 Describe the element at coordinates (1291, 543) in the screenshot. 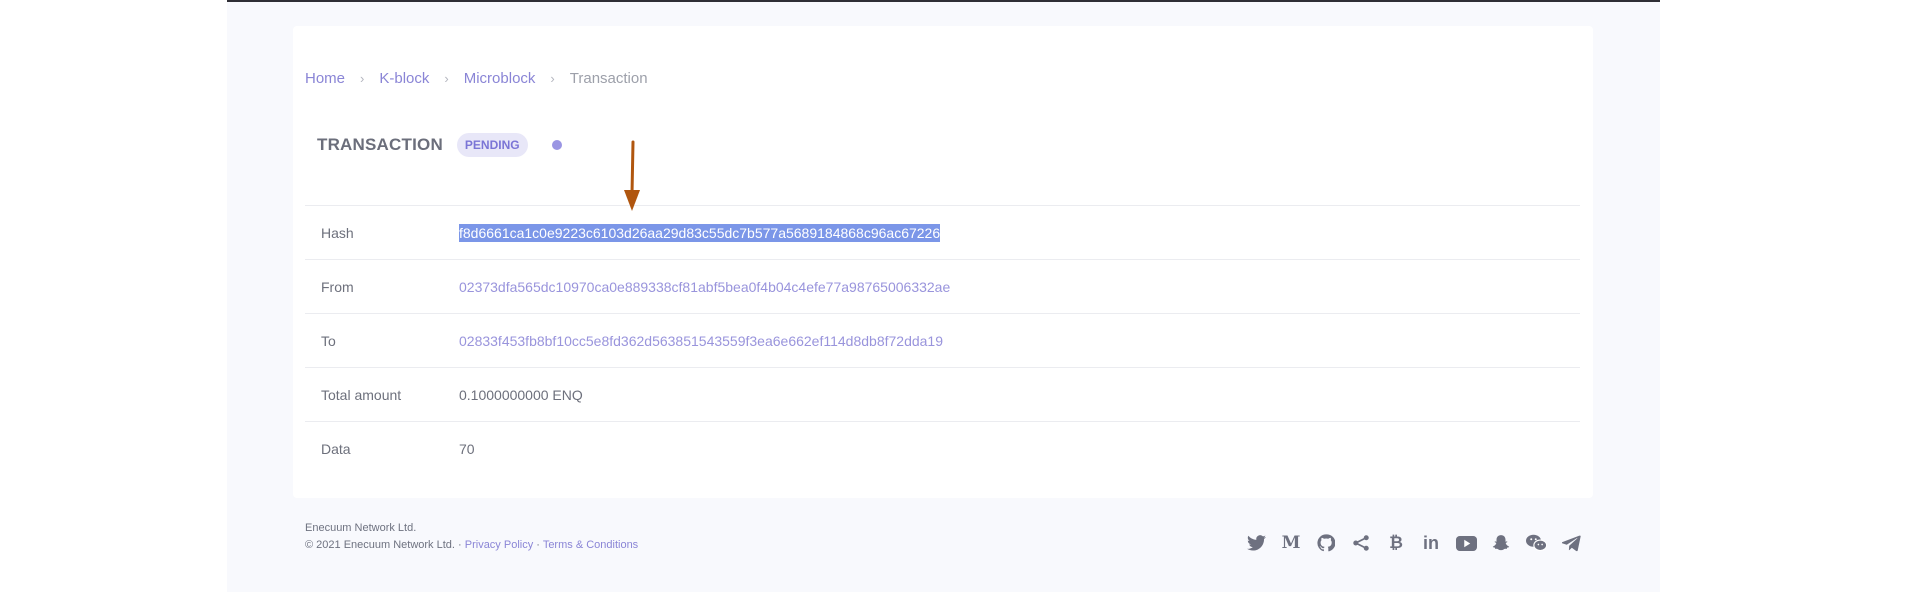

I see `medium-icon: M` at that location.